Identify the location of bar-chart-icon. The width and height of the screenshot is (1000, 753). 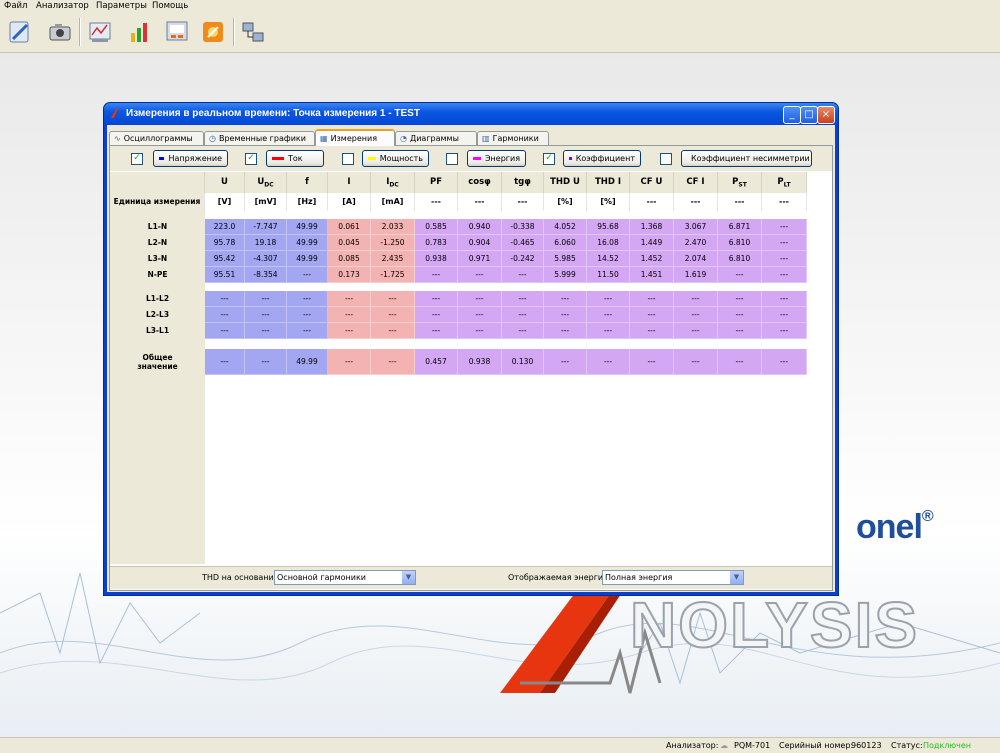
(140, 32).